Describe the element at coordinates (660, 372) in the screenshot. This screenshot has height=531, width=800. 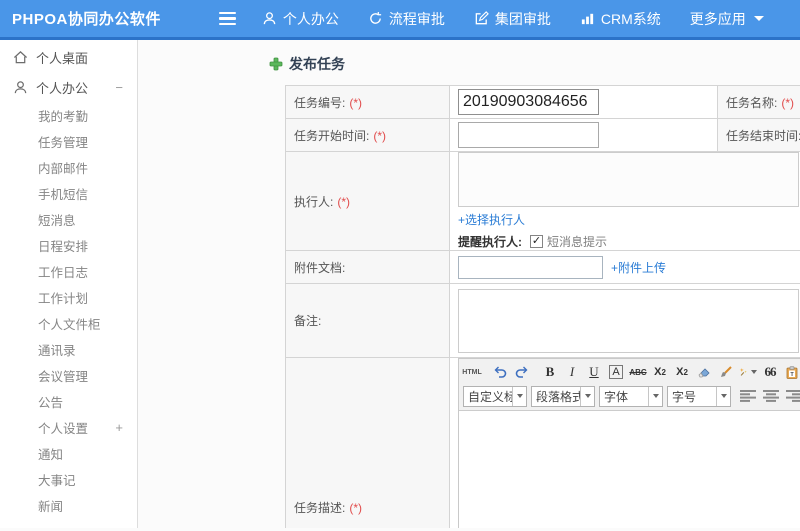
I see `superscript-button: X2` at that location.